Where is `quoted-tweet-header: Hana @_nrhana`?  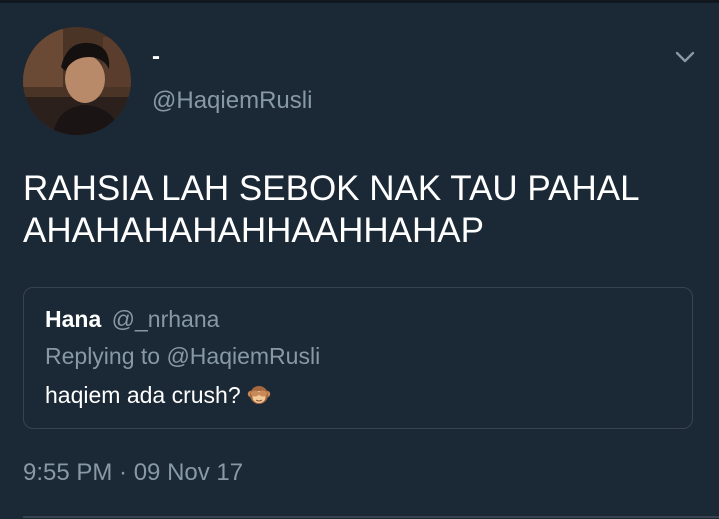 quoted-tweet-header: Hana @_nrhana is located at coordinates (132, 319).